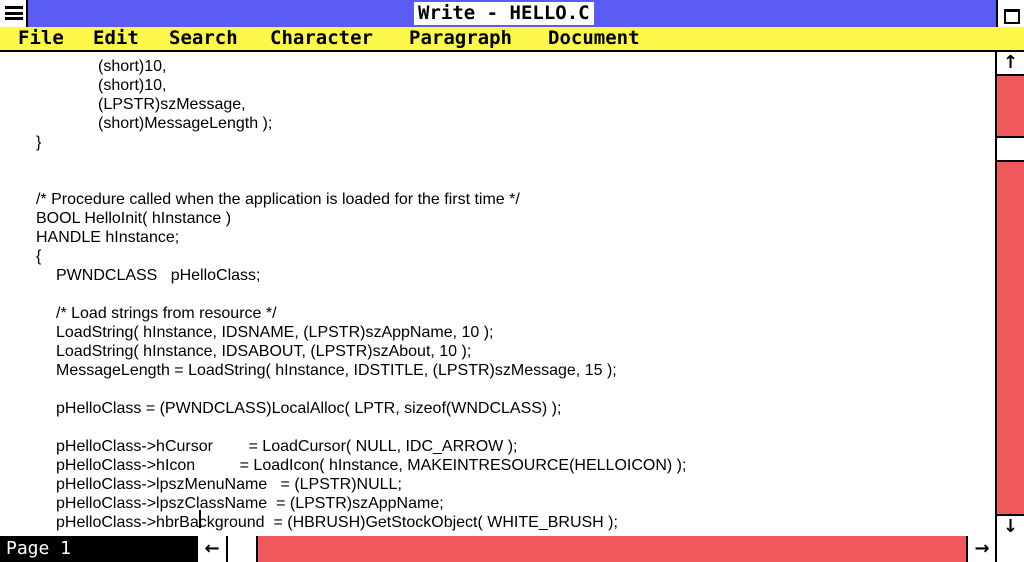 The height and width of the screenshot is (562, 1024). Describe the element at coordinates (213, 549) in the screenshot. I see `scroll-left-arrow-icon: ←` at that location.